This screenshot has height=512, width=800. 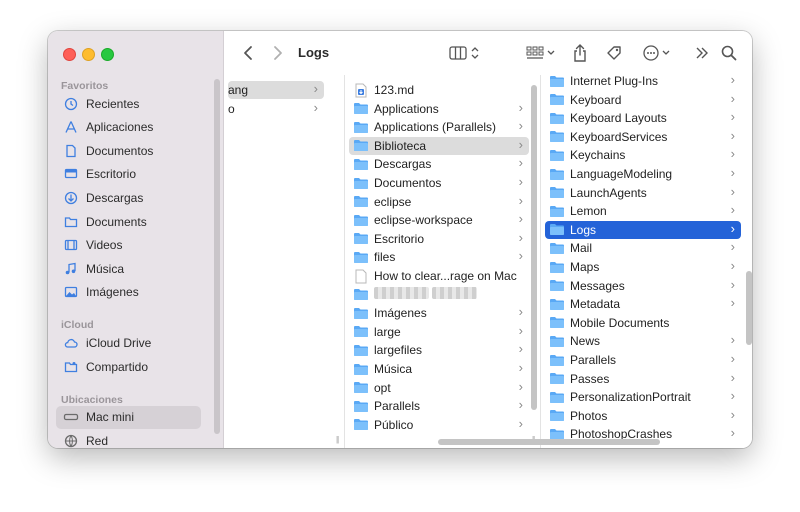 What do you see at coordinates (749, 308) in the screenshot?
I see `column-3-scrollbar` at bounding box center [749, 308].